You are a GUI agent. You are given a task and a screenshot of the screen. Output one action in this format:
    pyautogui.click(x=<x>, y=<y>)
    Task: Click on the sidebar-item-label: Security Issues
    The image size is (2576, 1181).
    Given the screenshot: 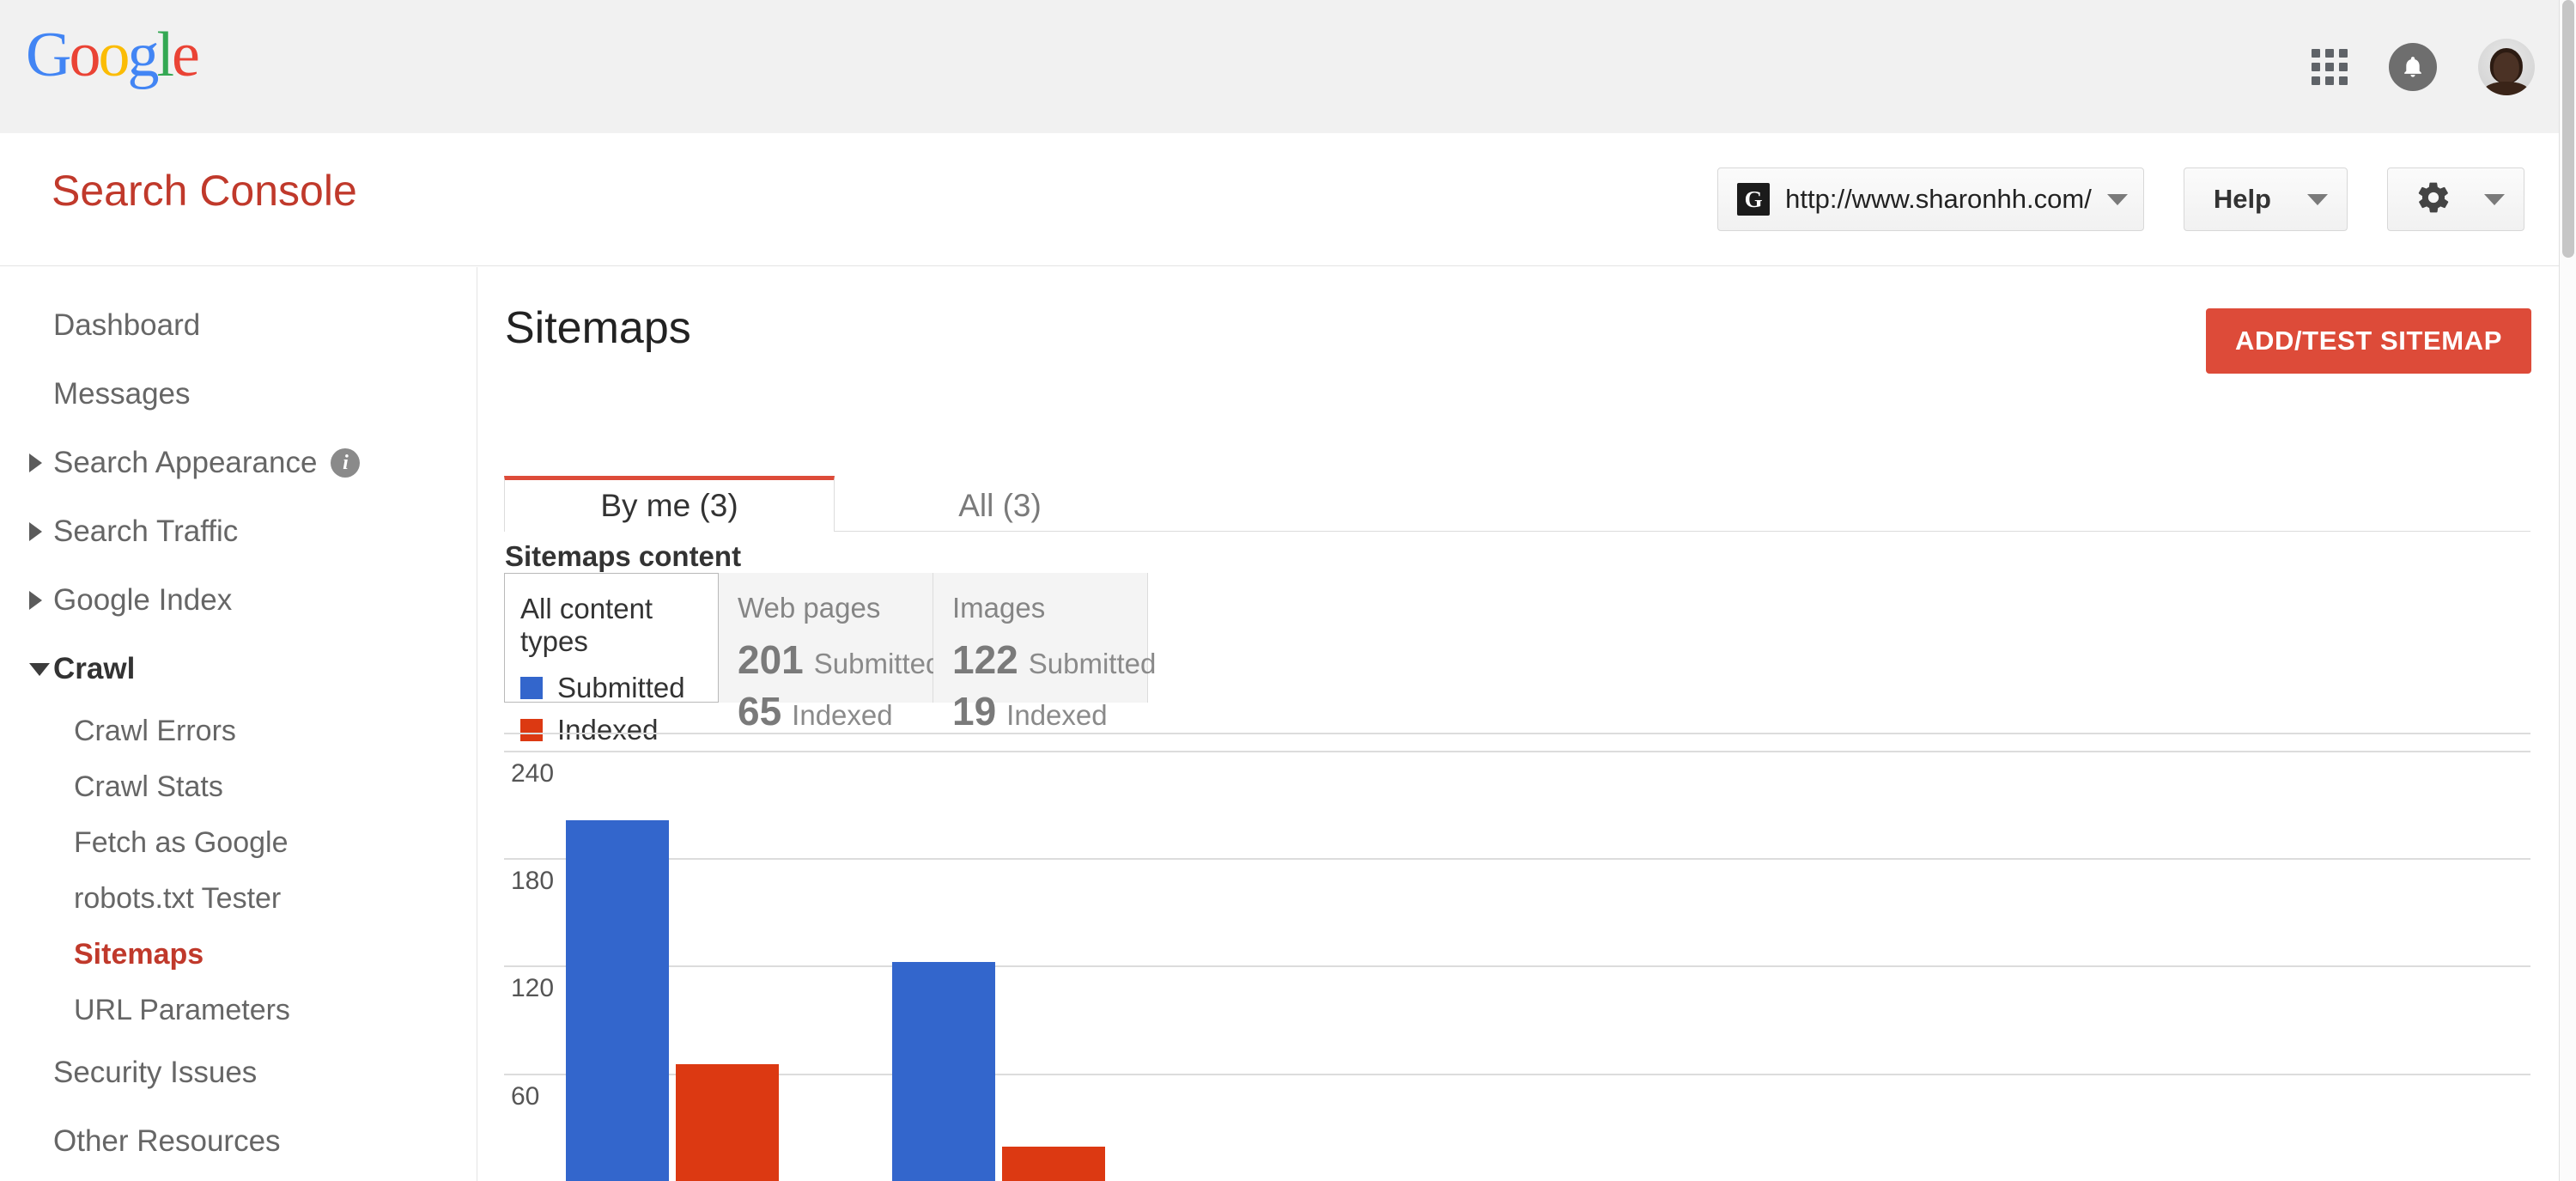 What is the action you would take?
    pyautogui.click(x=155, y=1072)
    